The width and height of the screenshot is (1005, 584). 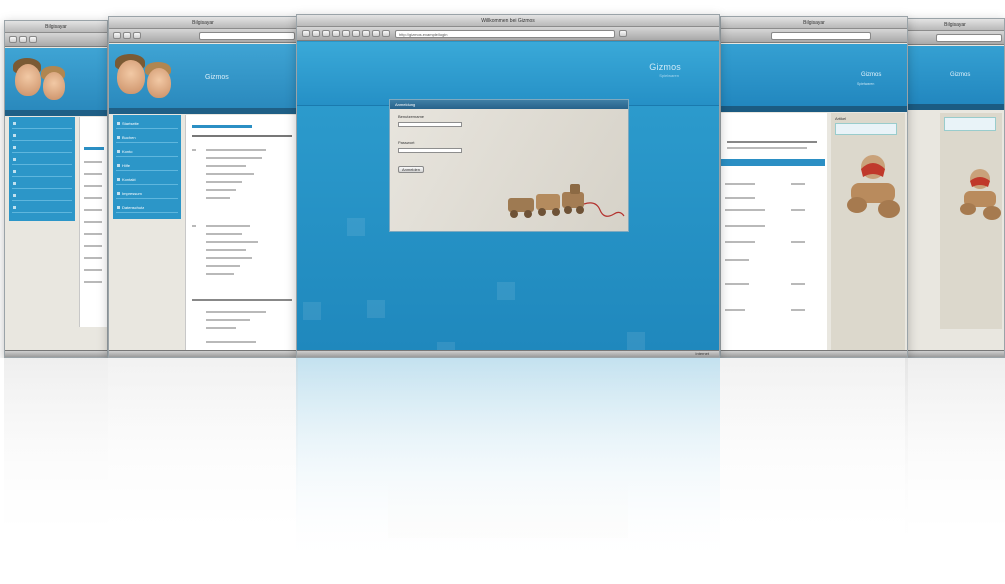 I want to click on sidebar-item: Datenschutz, so click(x=147, y=208).